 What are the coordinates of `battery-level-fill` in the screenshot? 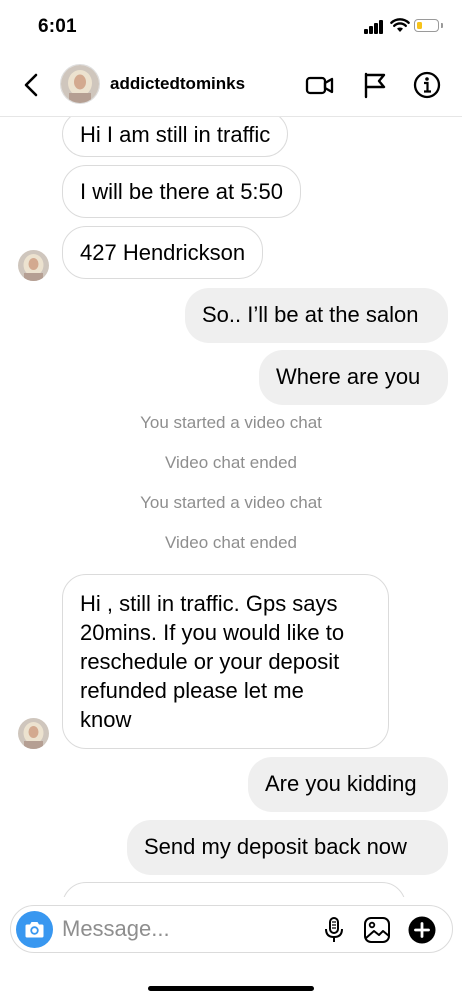 It's located at (419, 25).